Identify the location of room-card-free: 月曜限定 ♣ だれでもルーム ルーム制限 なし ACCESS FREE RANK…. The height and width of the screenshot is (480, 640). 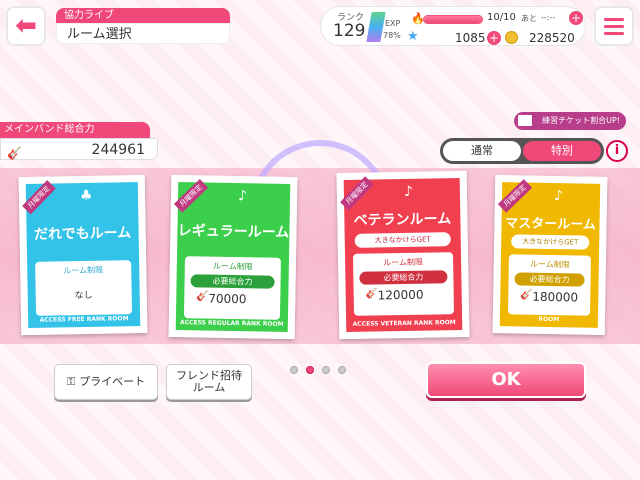
(83, 255).